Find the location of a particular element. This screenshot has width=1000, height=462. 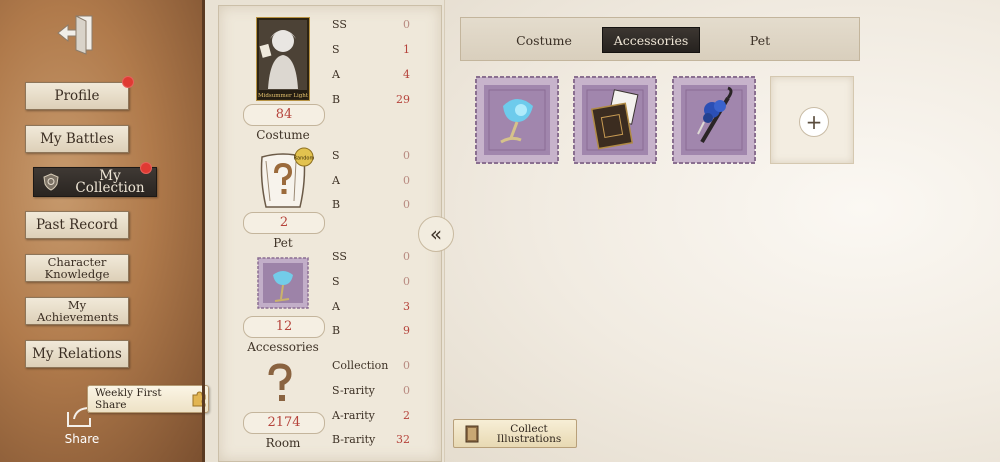

rarity-value: 29 is located at coordinates (403, 99).